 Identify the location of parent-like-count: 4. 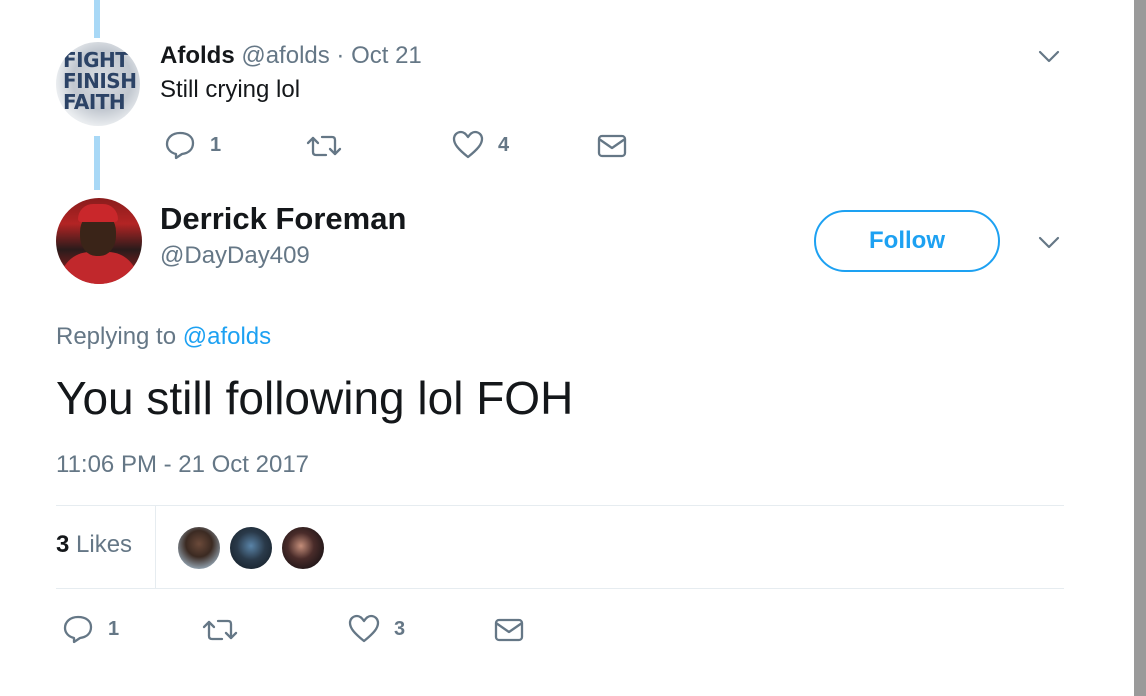
(504, 144).